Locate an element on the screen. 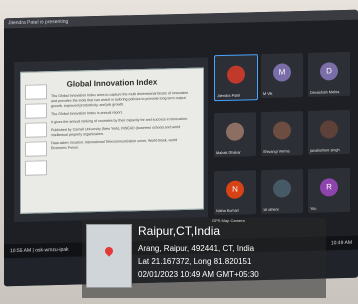 This screenshot has width=358, height=304. map-thumbnail is located at coordinates (109, 256).